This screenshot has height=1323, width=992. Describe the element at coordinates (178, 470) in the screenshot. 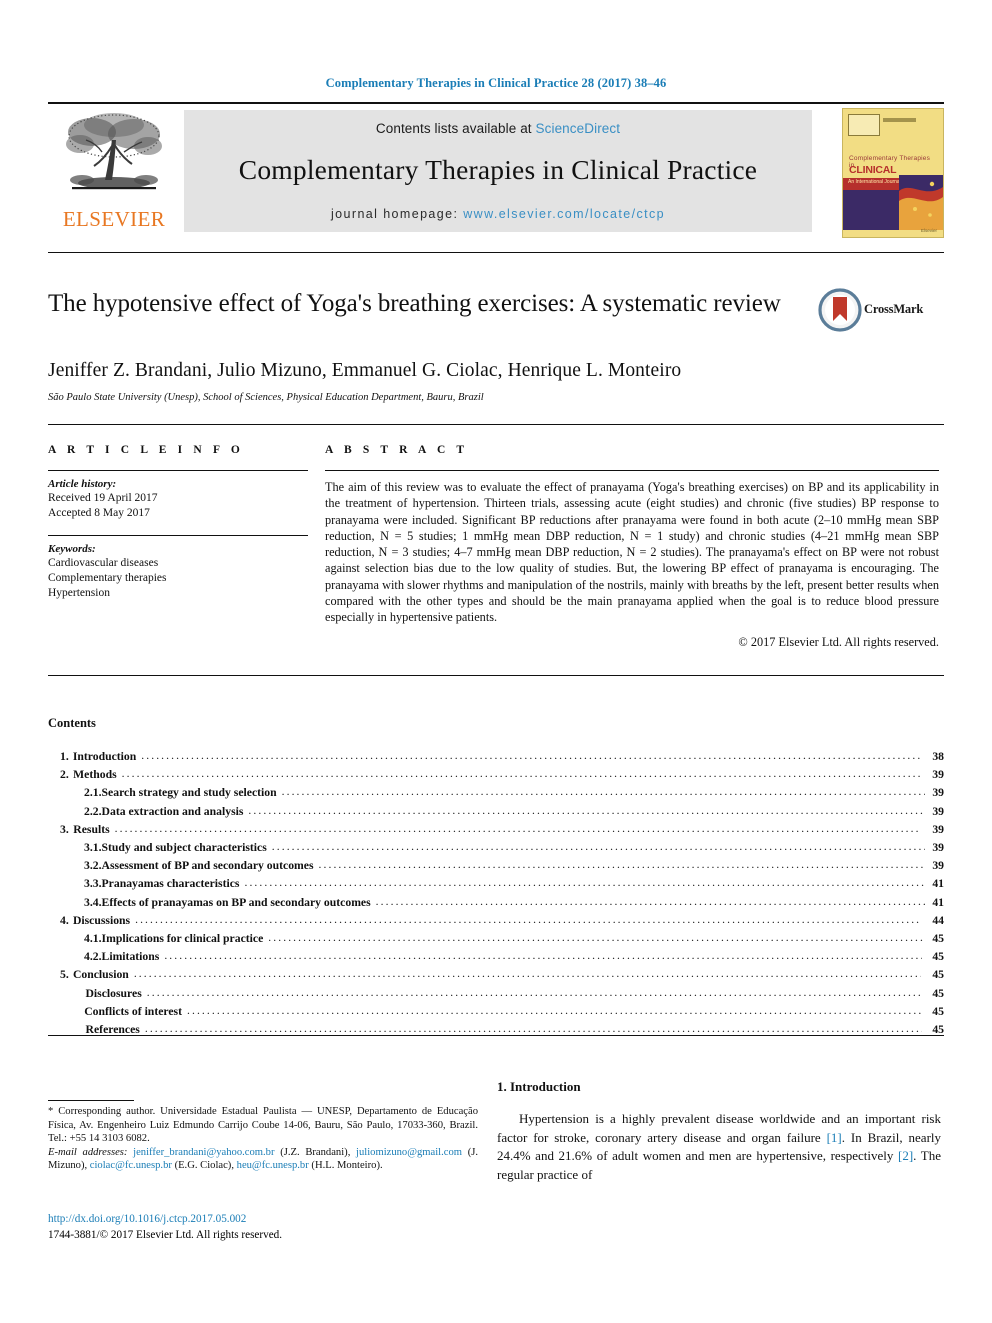

I see `article-info-rule` at that location.